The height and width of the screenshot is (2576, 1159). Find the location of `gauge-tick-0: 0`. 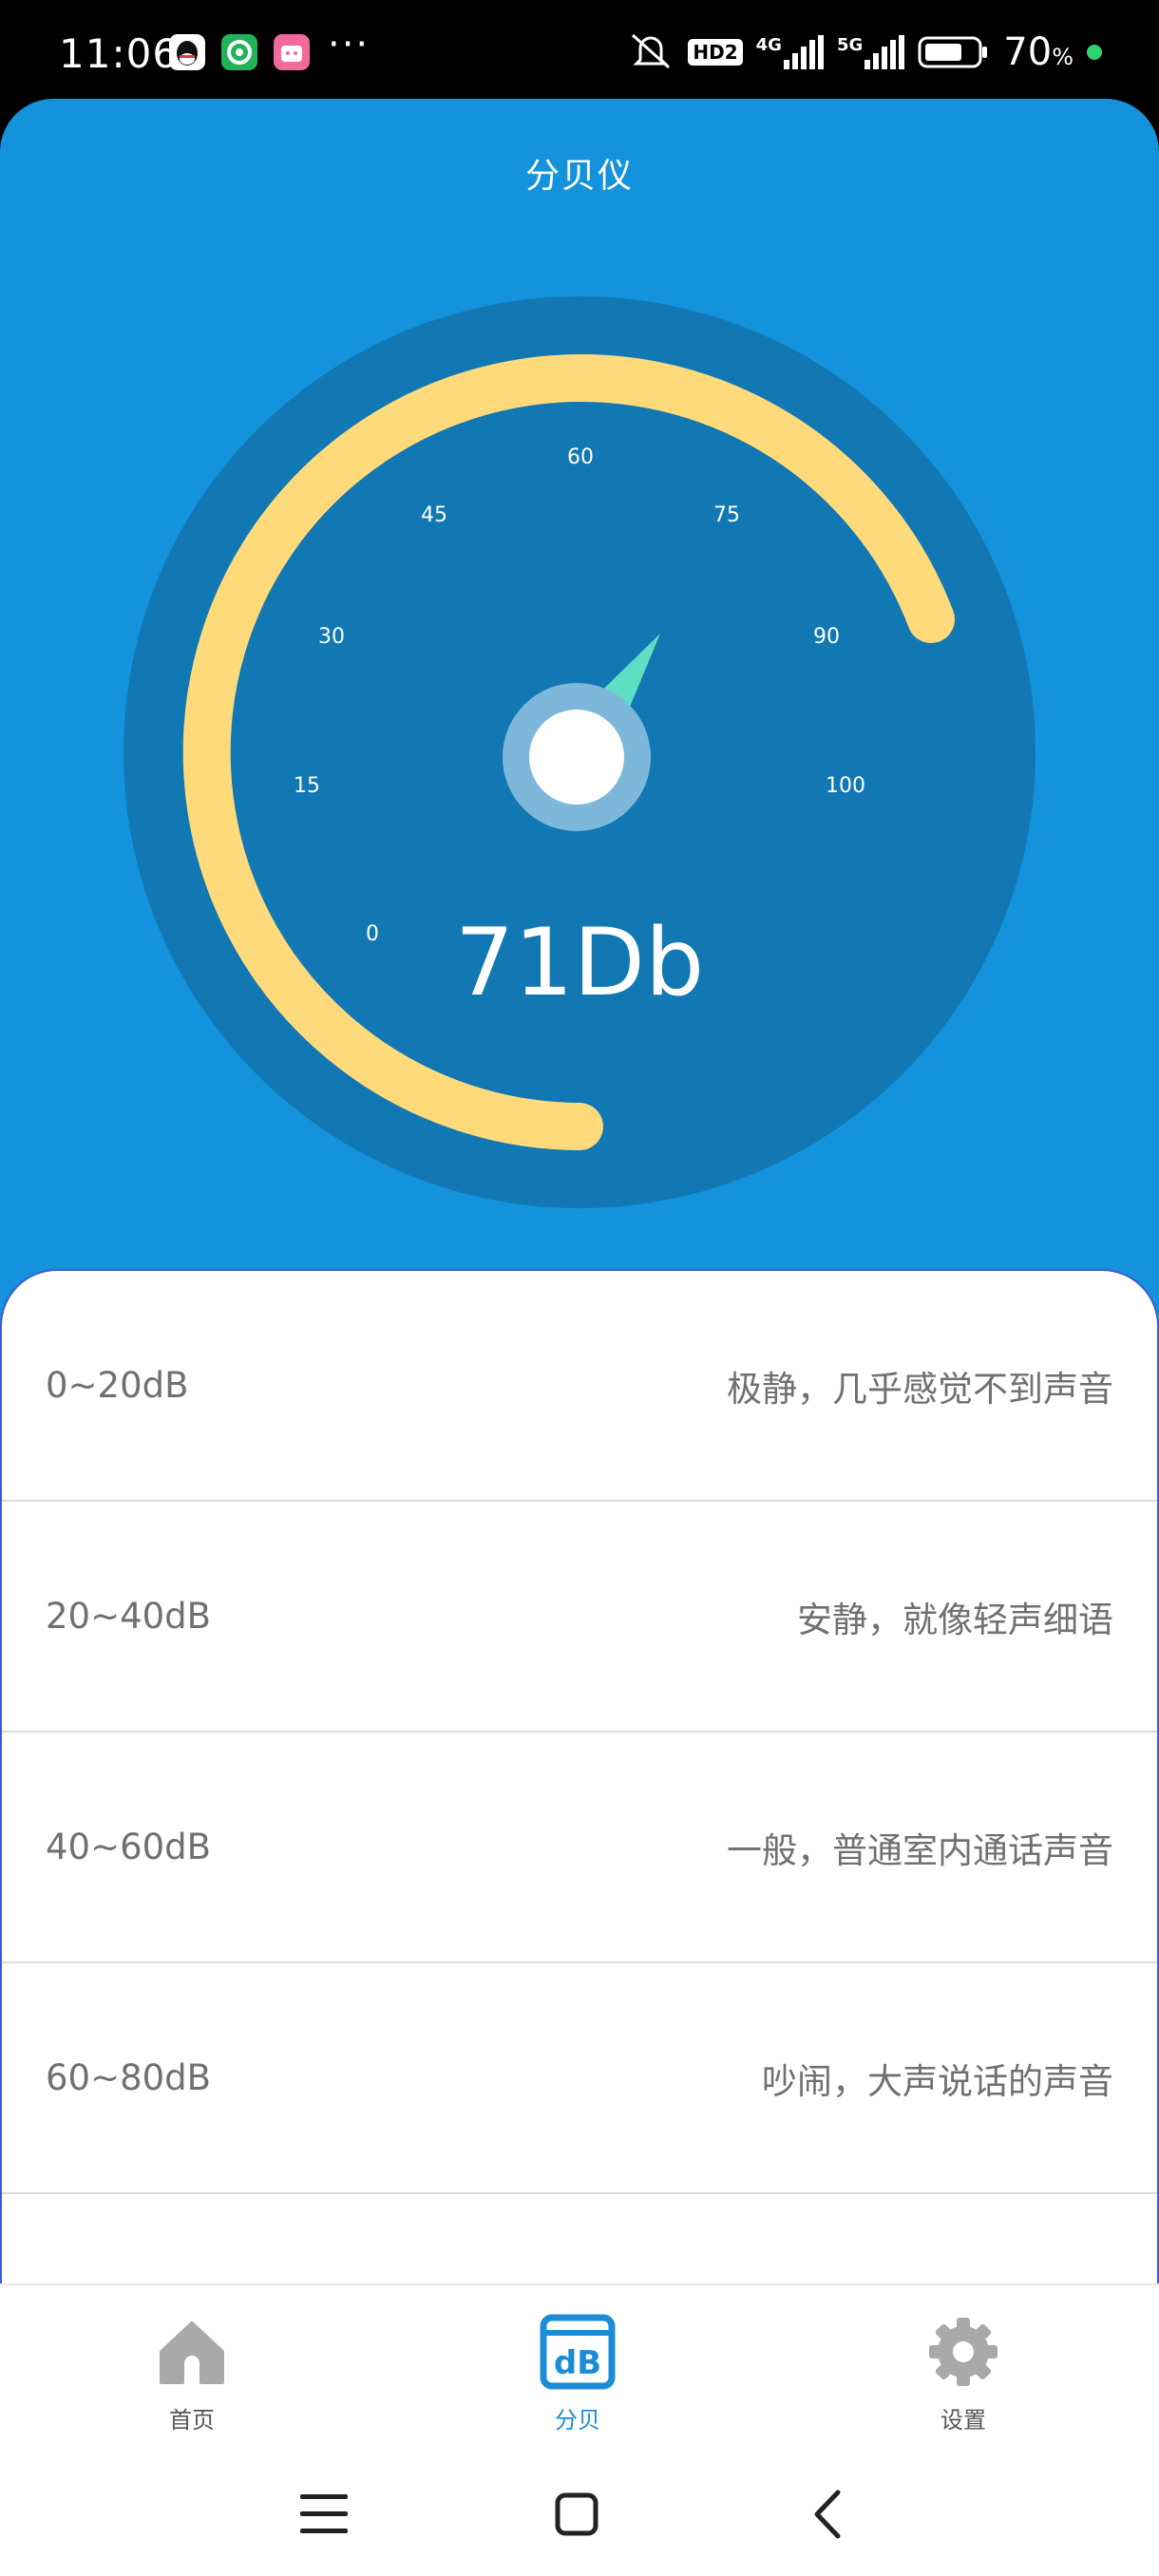

gauge-tick-0: 0 is located at coordinates (372, 934).